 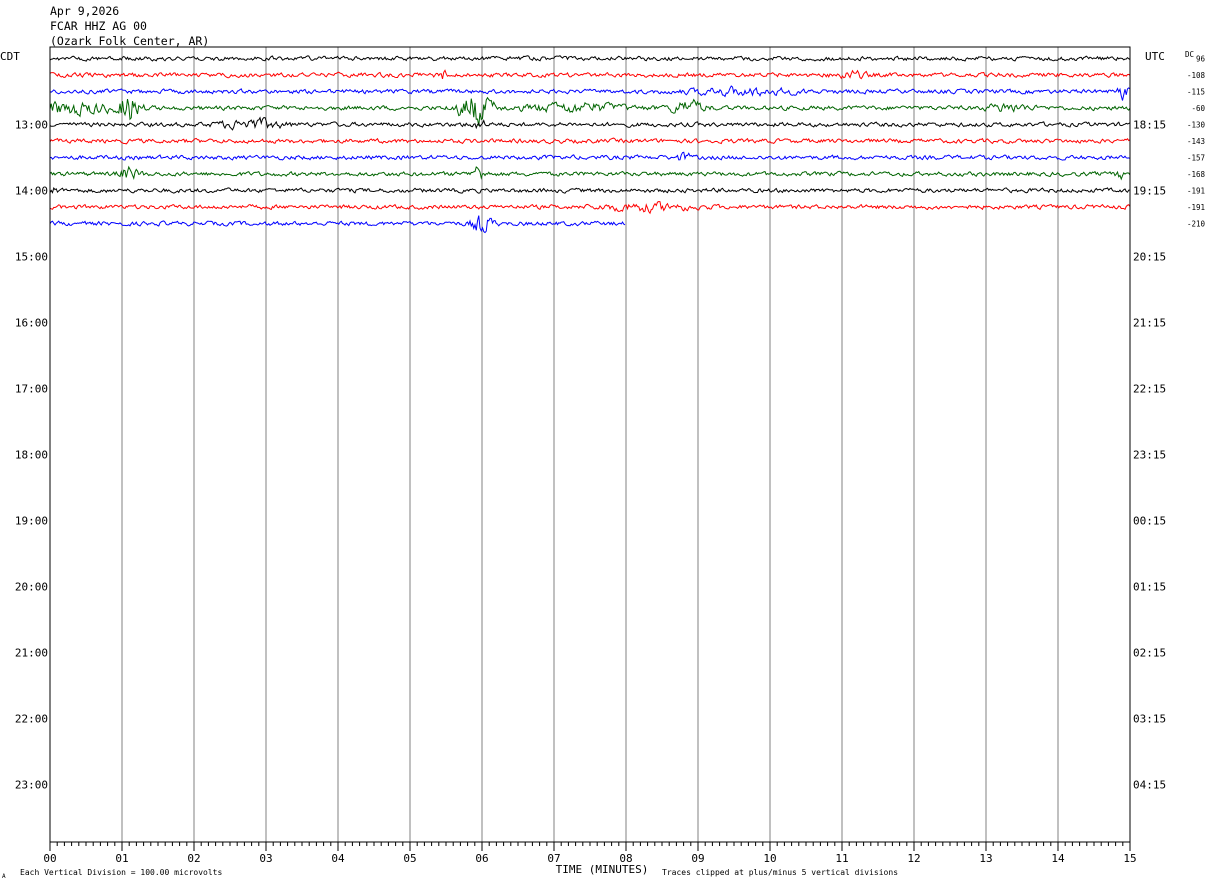 I want to click on cdt-hour-label: 13:00, so click(x=31, y=125).